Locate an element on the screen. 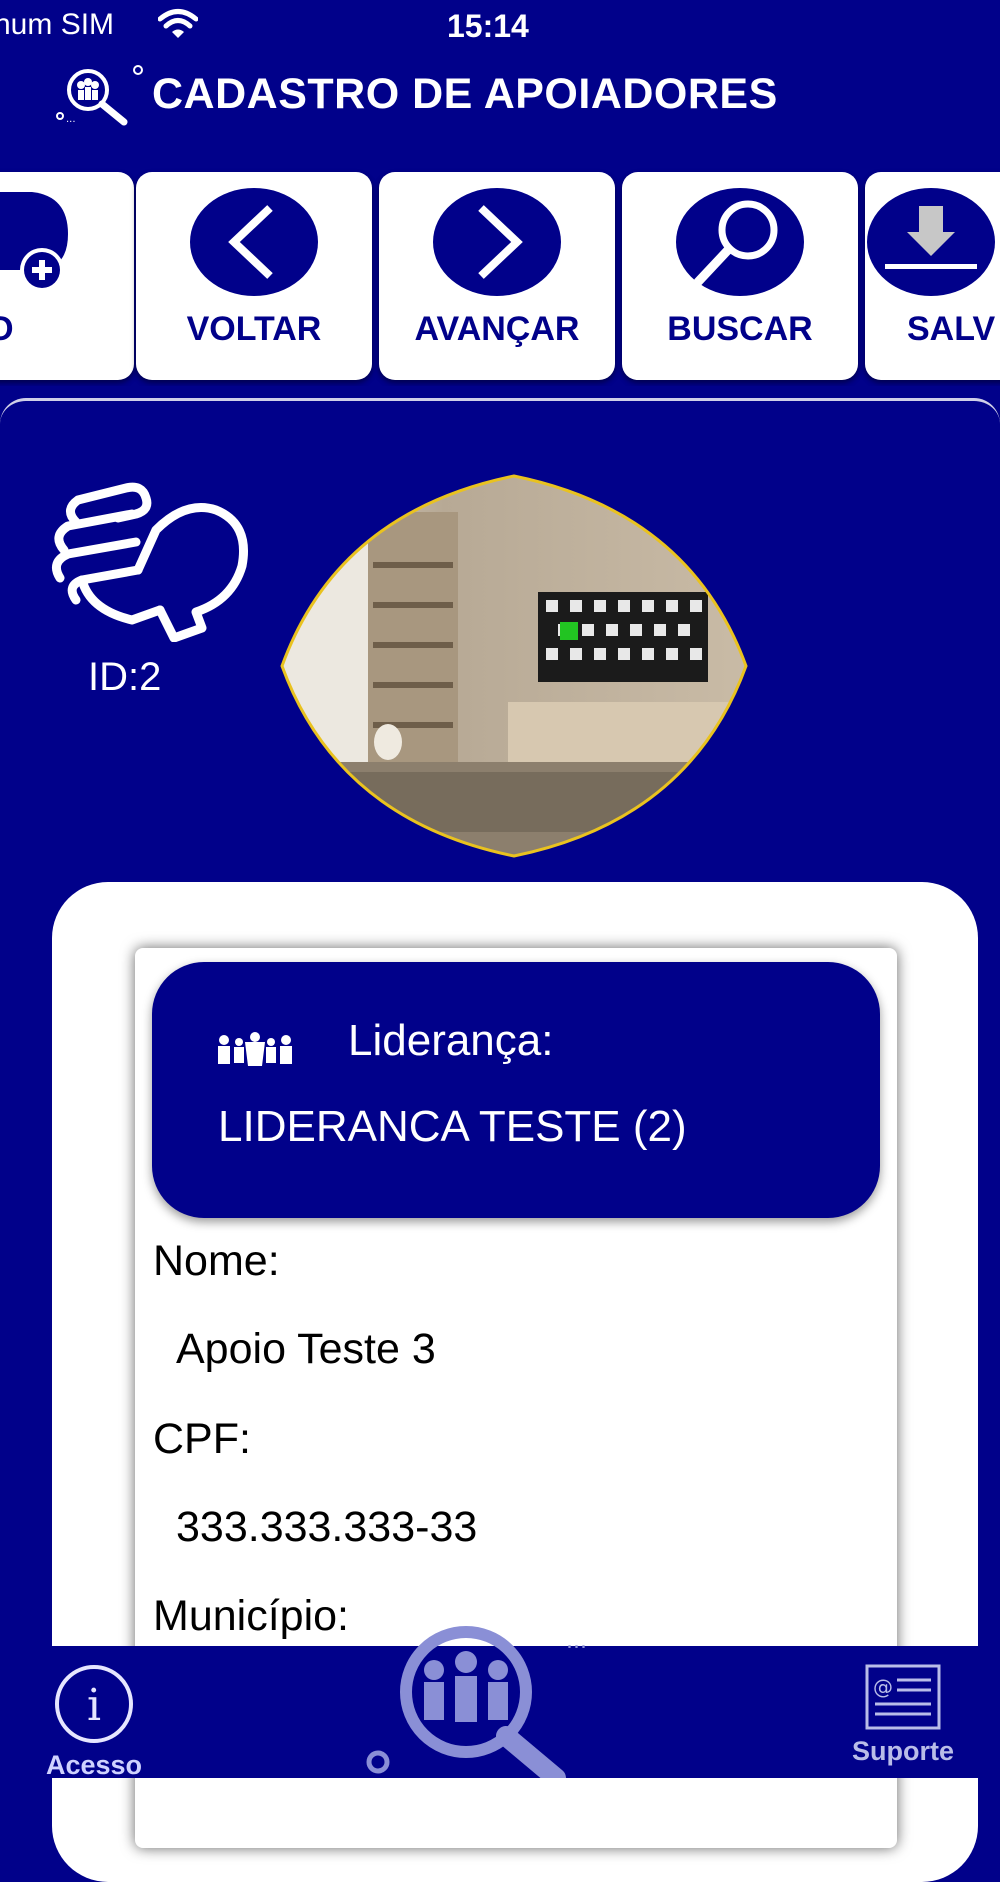 This screenshot has width=1000, height=1882. carrier-label: num SIM is located at coordinates (57, 24).